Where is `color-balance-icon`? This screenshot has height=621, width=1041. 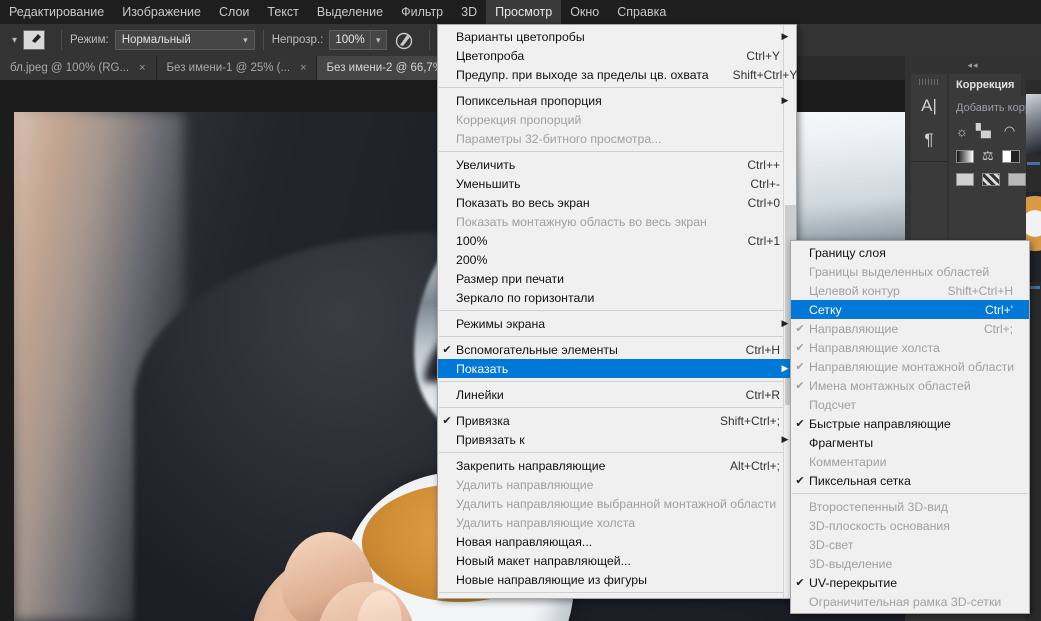 color-balance-icon is located at coordinates (965, 179).